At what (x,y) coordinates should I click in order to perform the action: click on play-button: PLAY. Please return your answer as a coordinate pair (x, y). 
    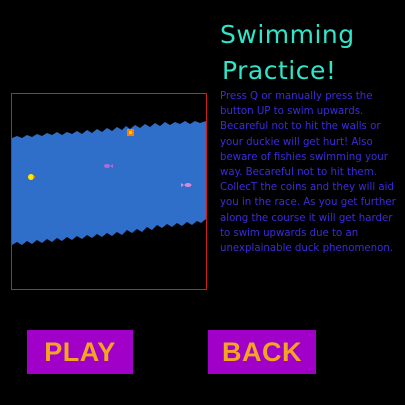
    Looking at the image, I should click on (80, 352).